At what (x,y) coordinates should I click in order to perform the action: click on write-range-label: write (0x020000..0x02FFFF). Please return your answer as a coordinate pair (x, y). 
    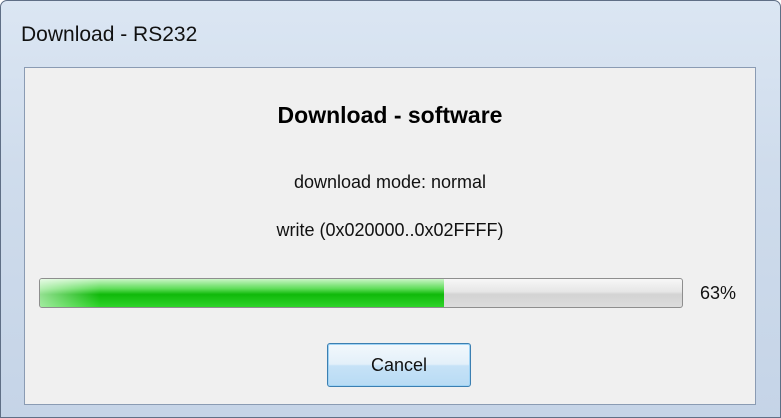
    Looking at the image, I should click on (390, 230).